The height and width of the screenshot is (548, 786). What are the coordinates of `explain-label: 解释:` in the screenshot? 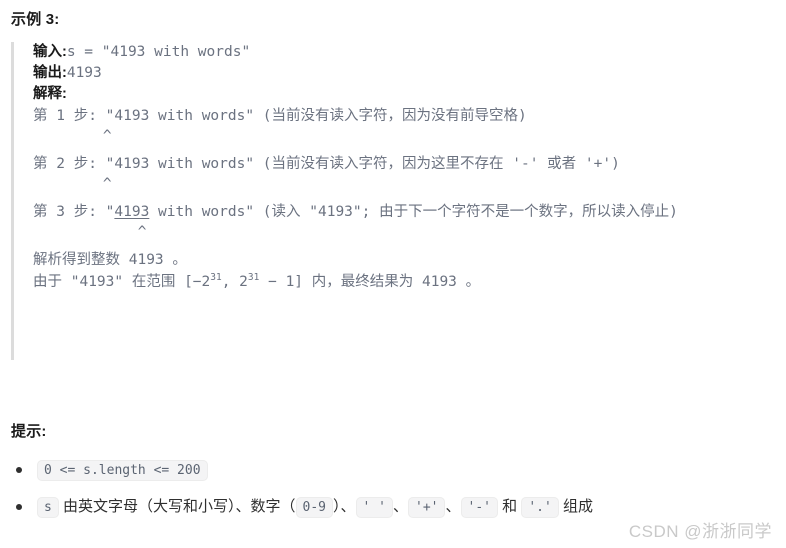 It's located at (50, 94).